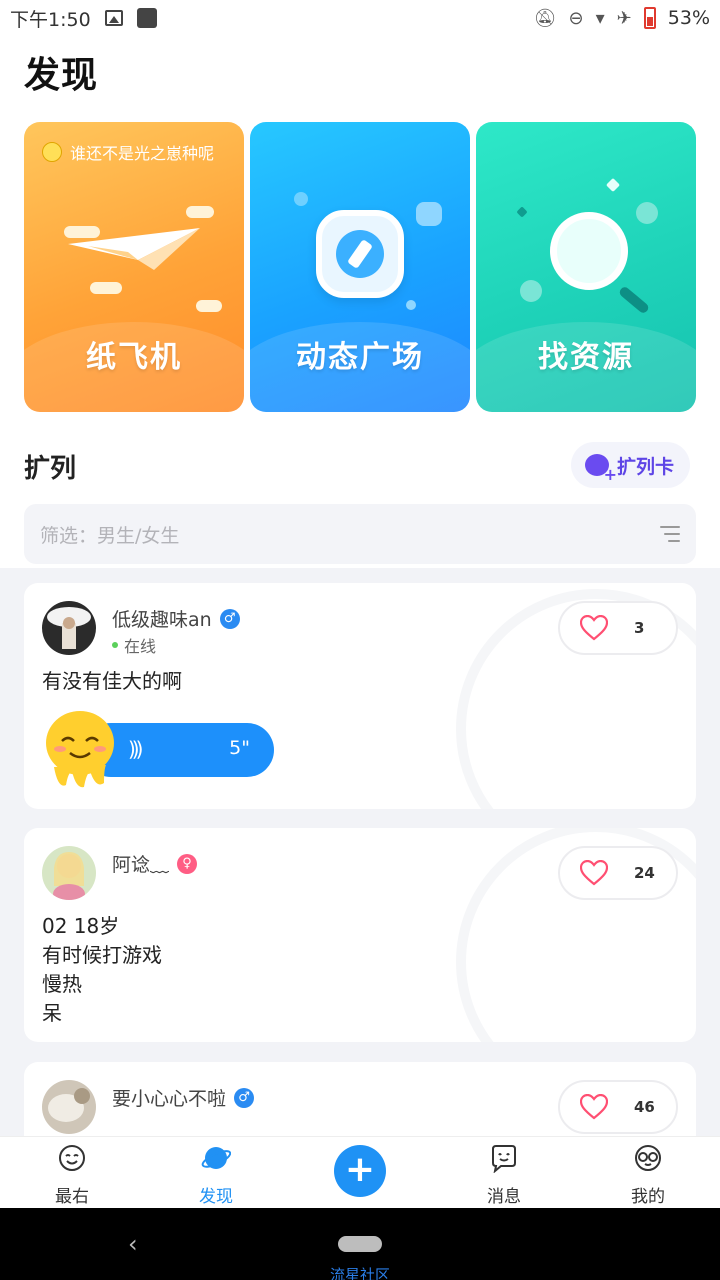  I want to click on card-label: 纸飞机, so click(134, 357).